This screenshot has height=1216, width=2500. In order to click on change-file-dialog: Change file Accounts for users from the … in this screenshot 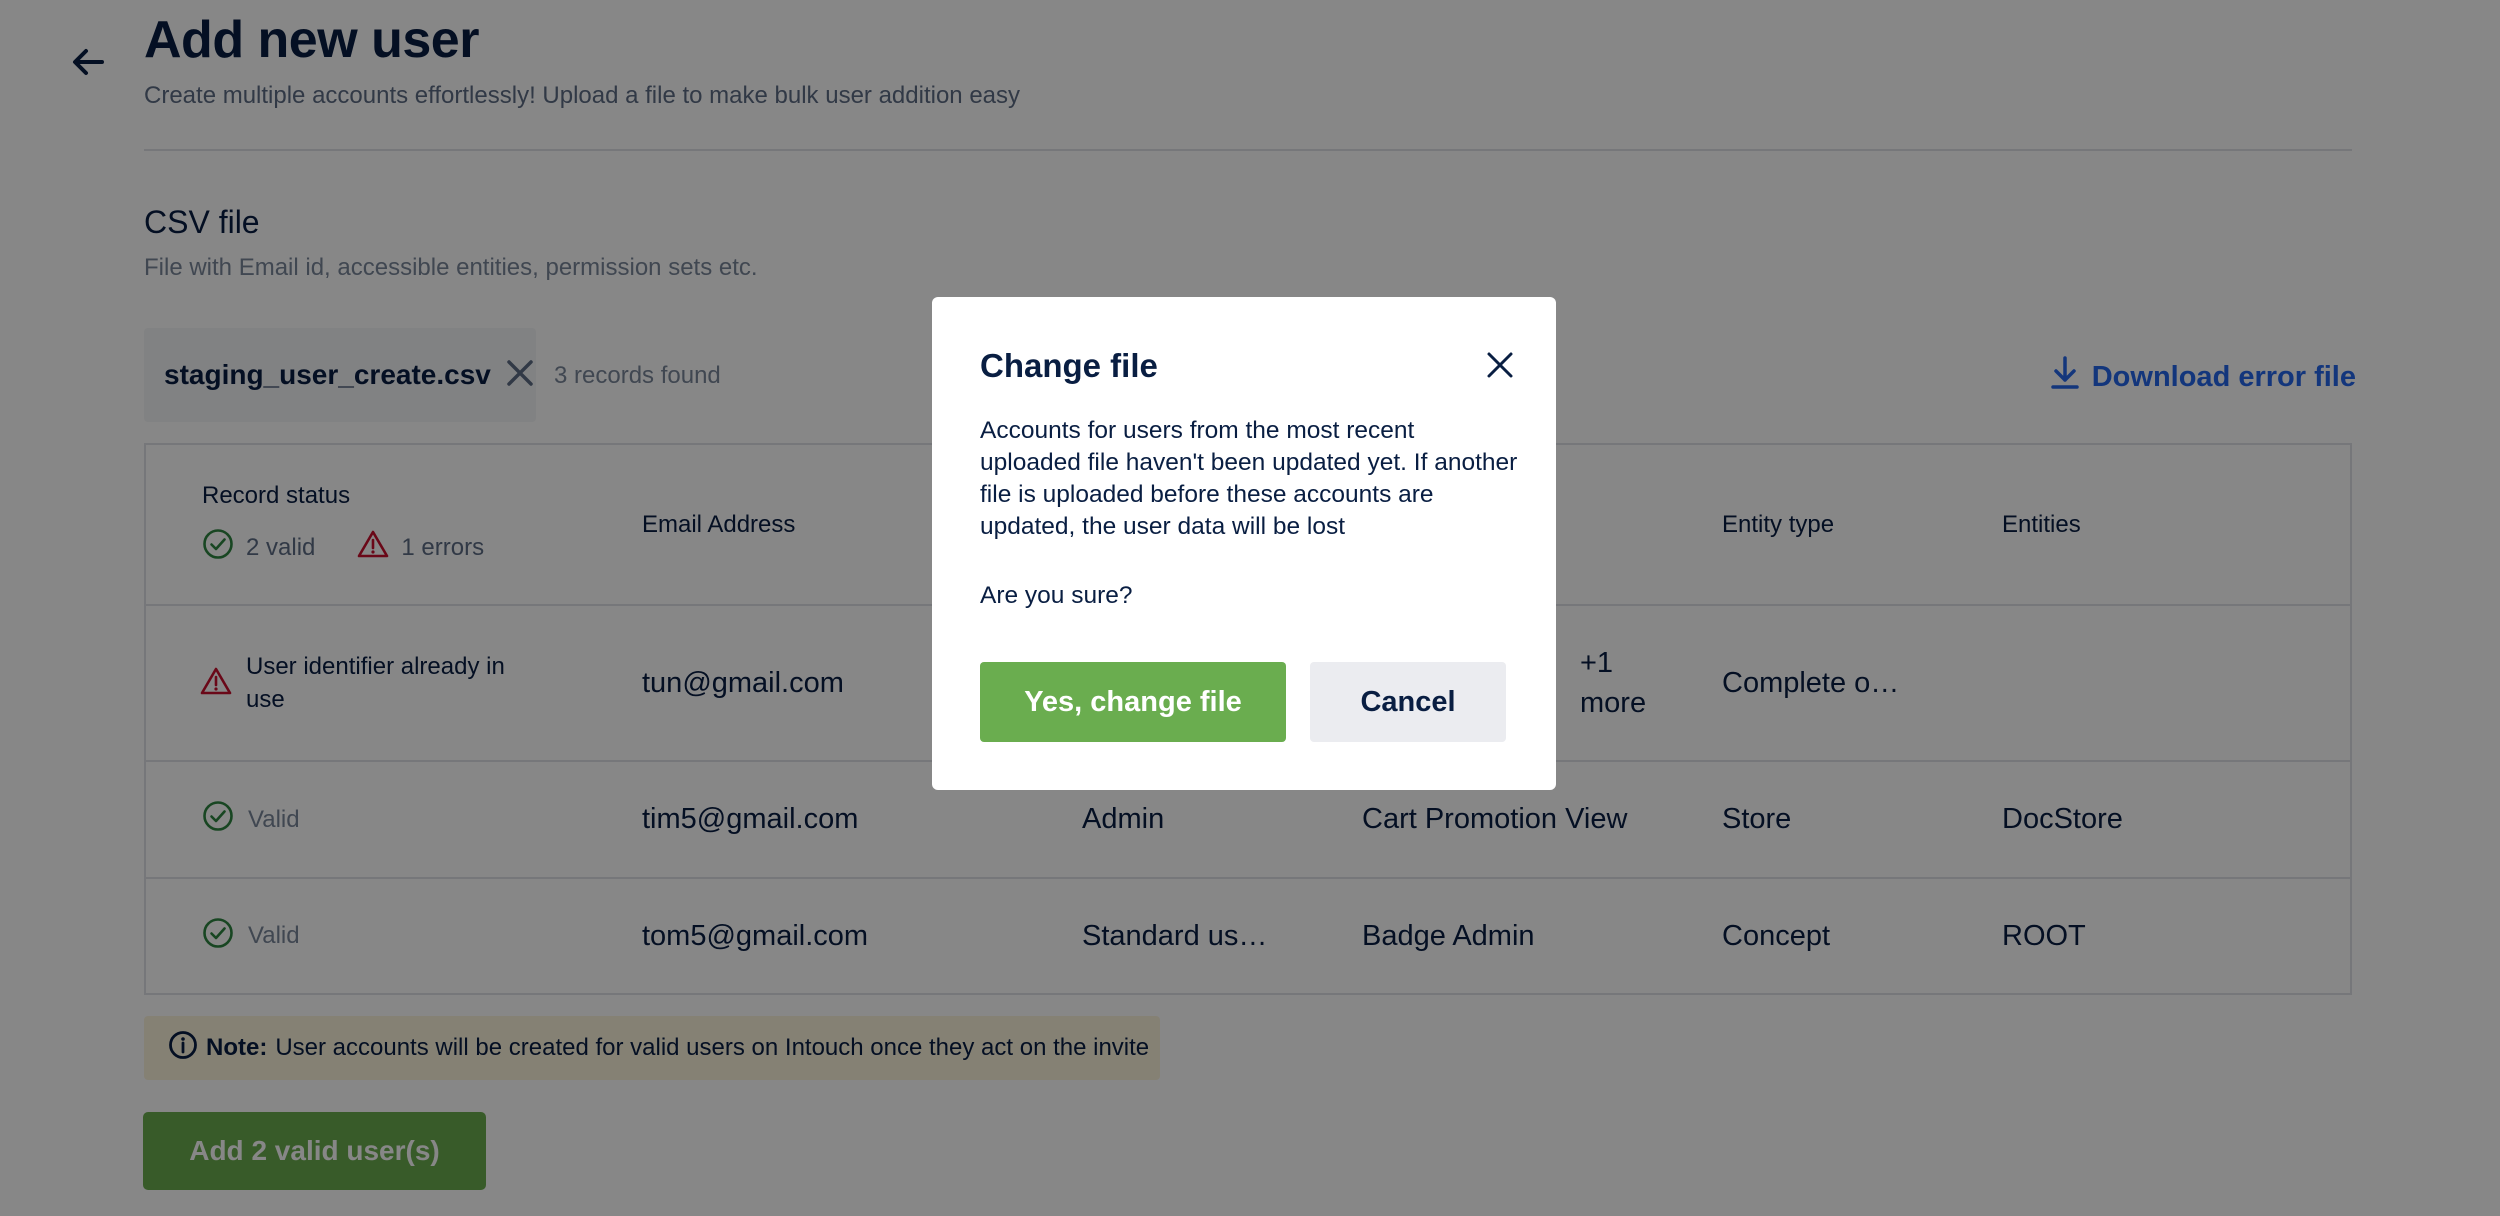, I will do `click(1244, 543)`.